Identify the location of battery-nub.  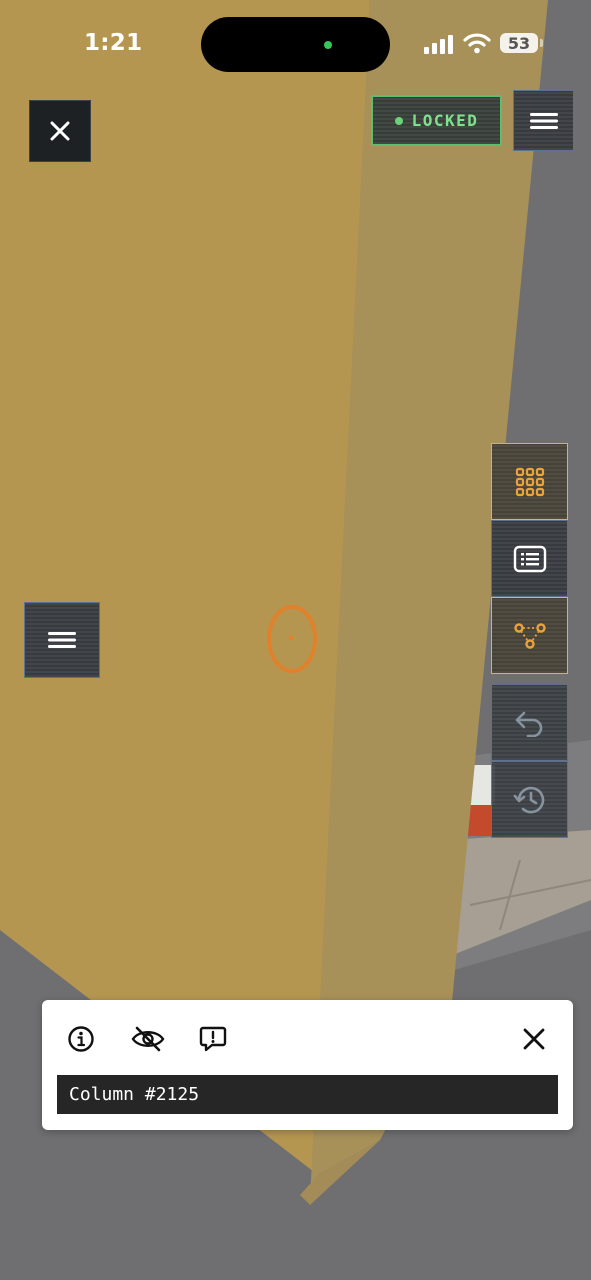
(541, 43).